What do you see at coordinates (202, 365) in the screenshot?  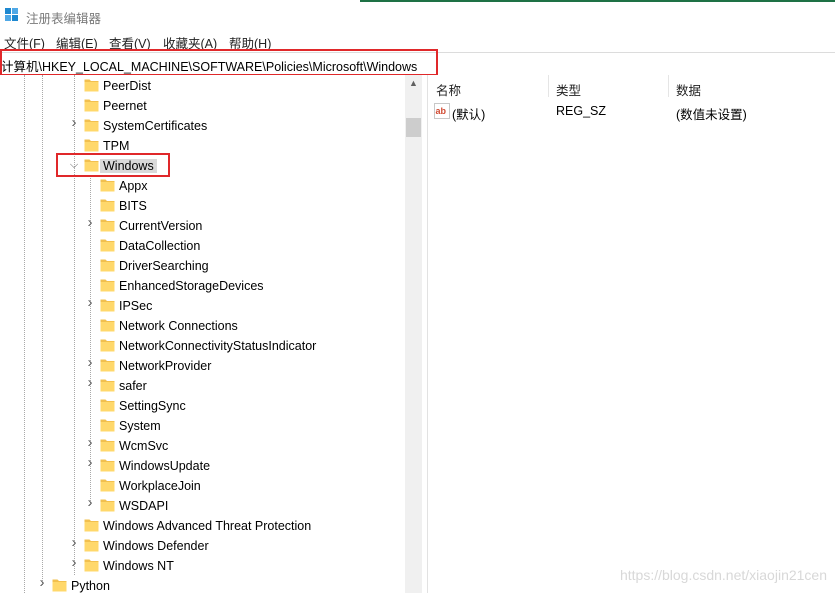 I see `tree-item-networkprovider: › NetworkProvider` at bounding box center [202, 365].